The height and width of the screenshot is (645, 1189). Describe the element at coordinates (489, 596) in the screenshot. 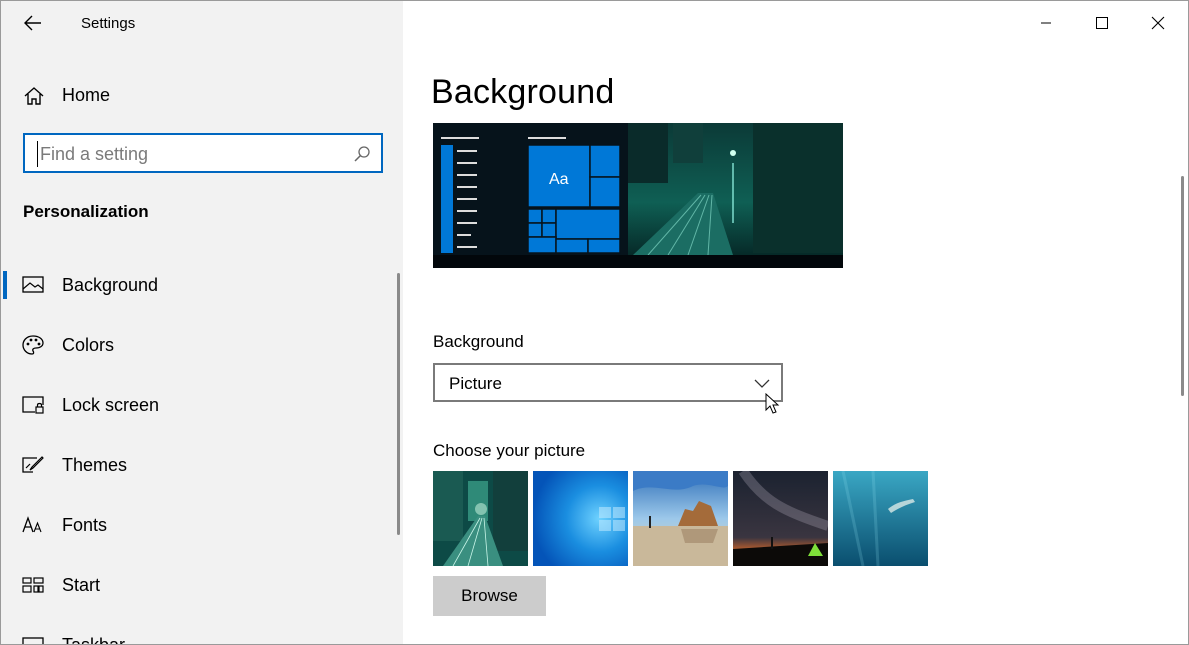

I see `browse-button: Browse` at that location.